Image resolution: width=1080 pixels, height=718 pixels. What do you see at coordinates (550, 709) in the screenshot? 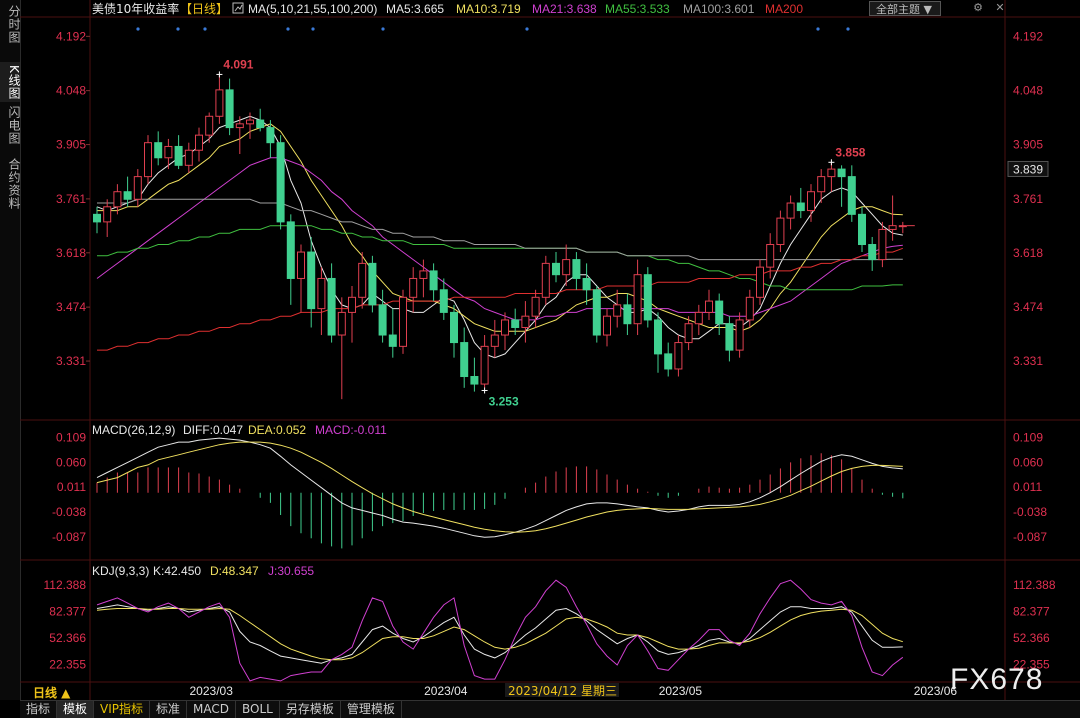
I see `indicator-tab-bar: 指标 模板 VIP指标 标准 MACD BOLL 另存模板 管理模板` at bounding box center [550, 709].